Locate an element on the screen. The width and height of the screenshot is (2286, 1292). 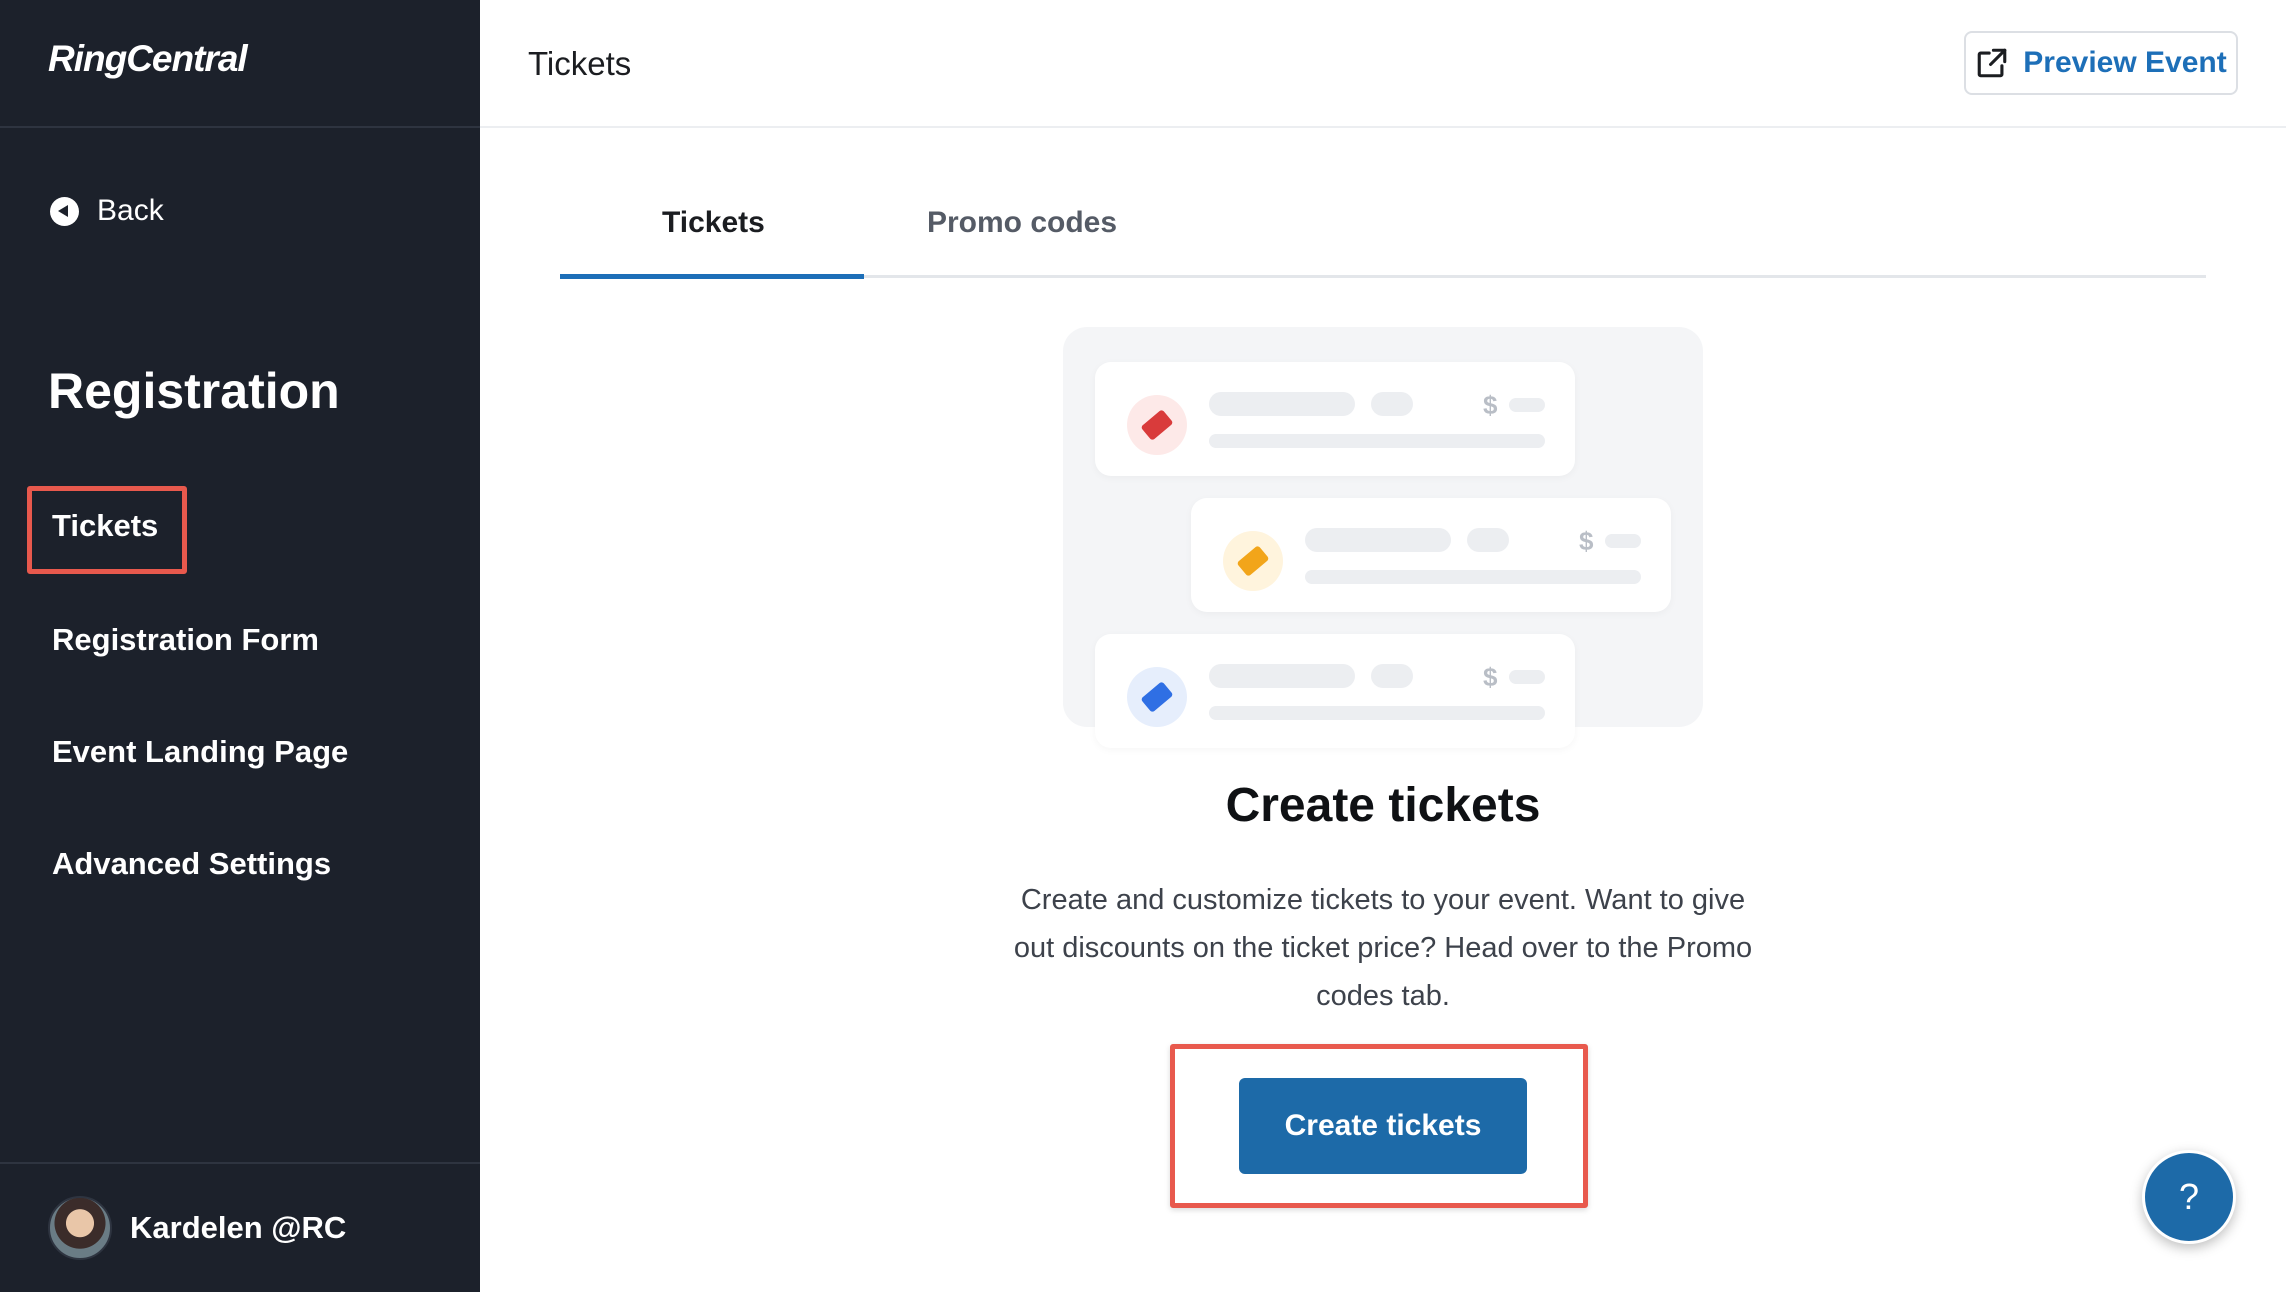
user-name: Kardelen @RC is located at coordinates (238, 1227).